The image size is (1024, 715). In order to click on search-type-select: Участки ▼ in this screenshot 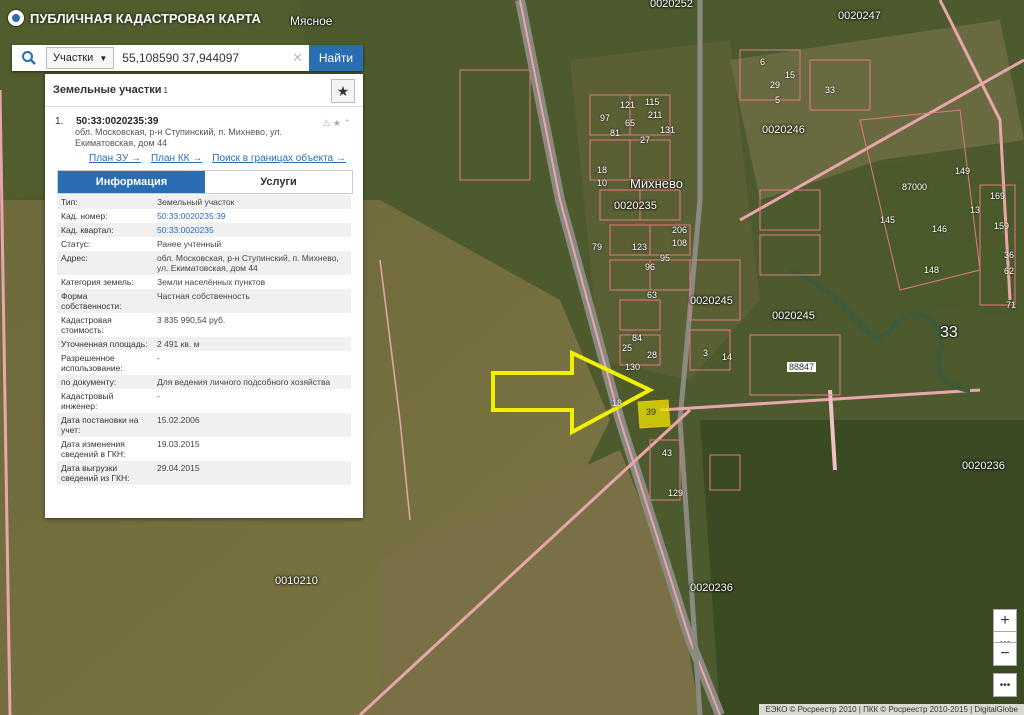, I will do `click(80, 58)`.